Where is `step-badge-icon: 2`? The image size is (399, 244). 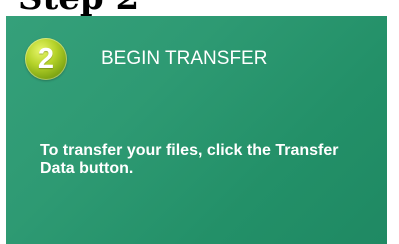 step-badge-icon: 2 is located at coordinates (46, 59).